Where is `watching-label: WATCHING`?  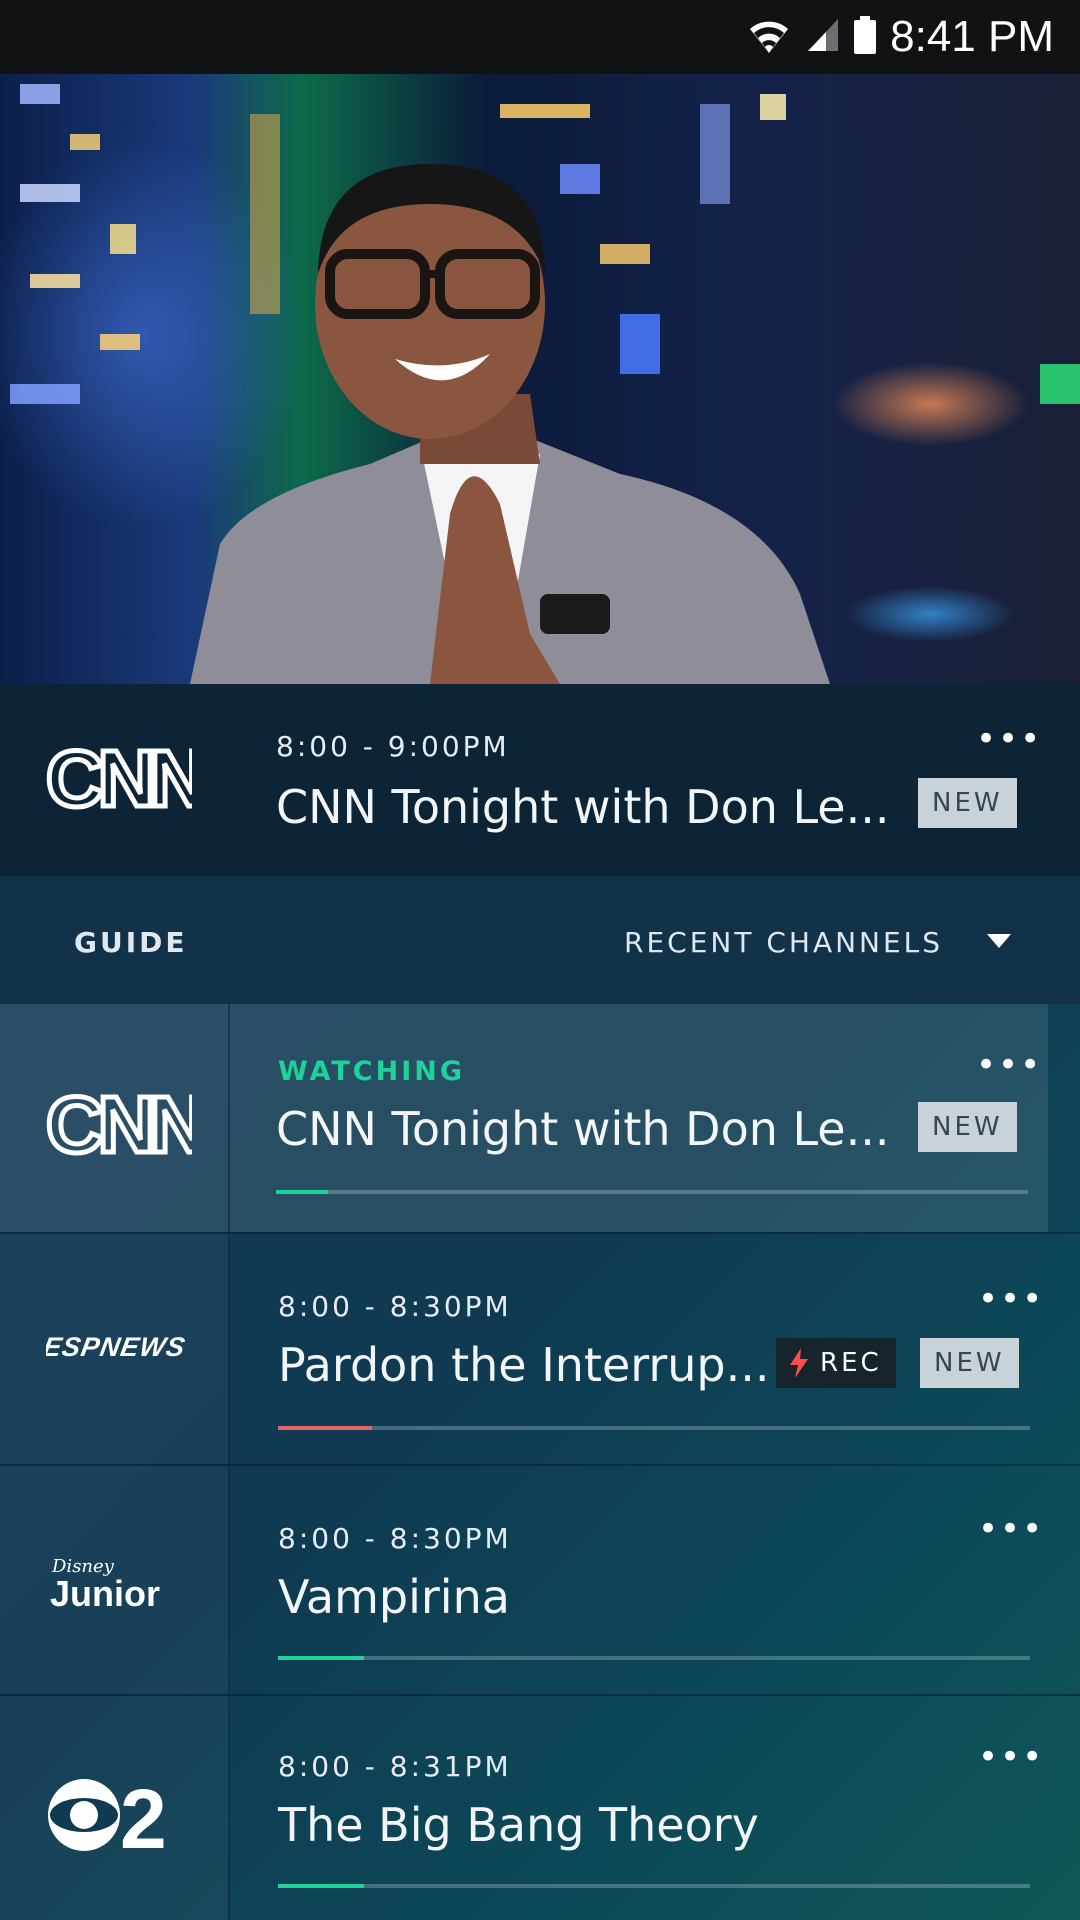 watching-label: WATCHING is located at coordinates (372, 1071).